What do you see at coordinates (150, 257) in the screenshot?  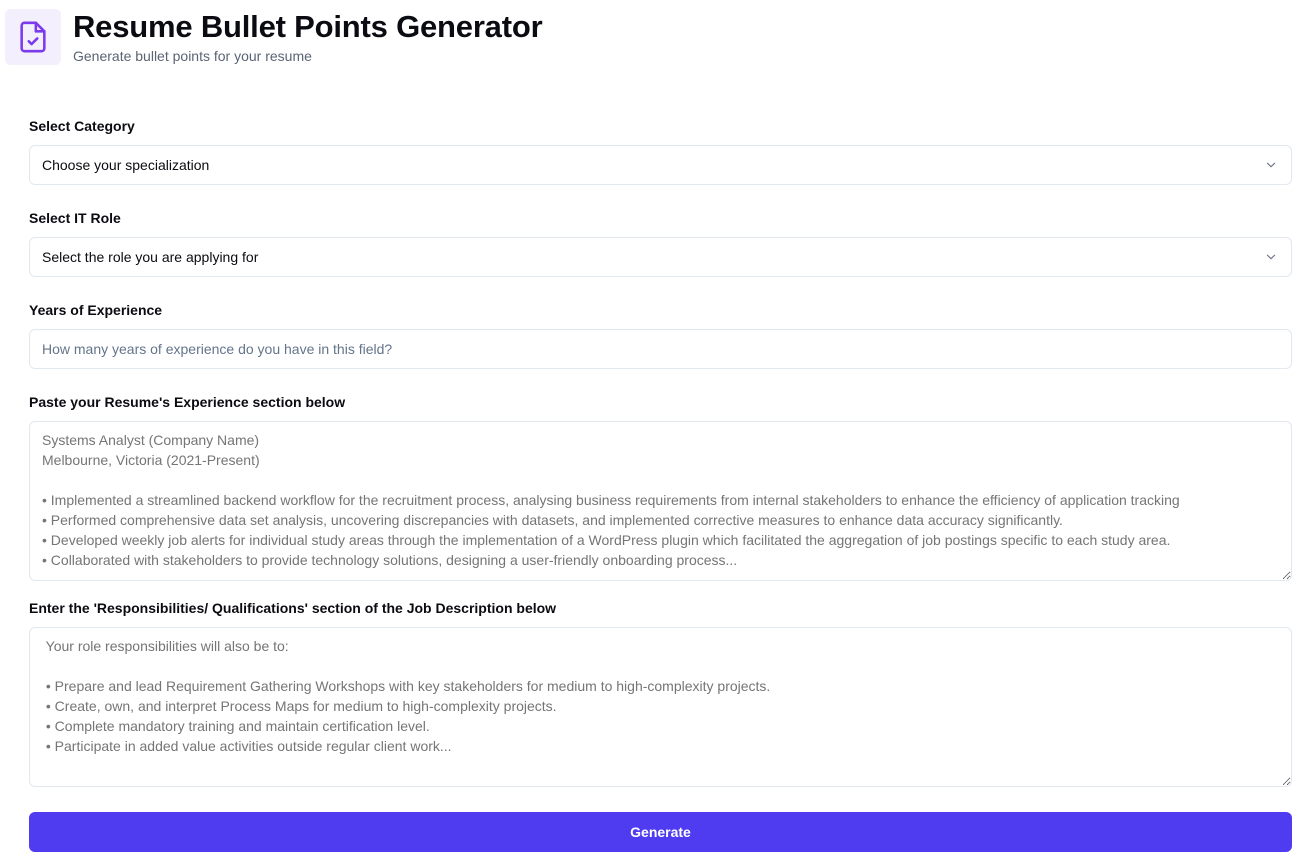 I see `role-selected-value: Select the role you are applying for` at bounding box center [150, 257].